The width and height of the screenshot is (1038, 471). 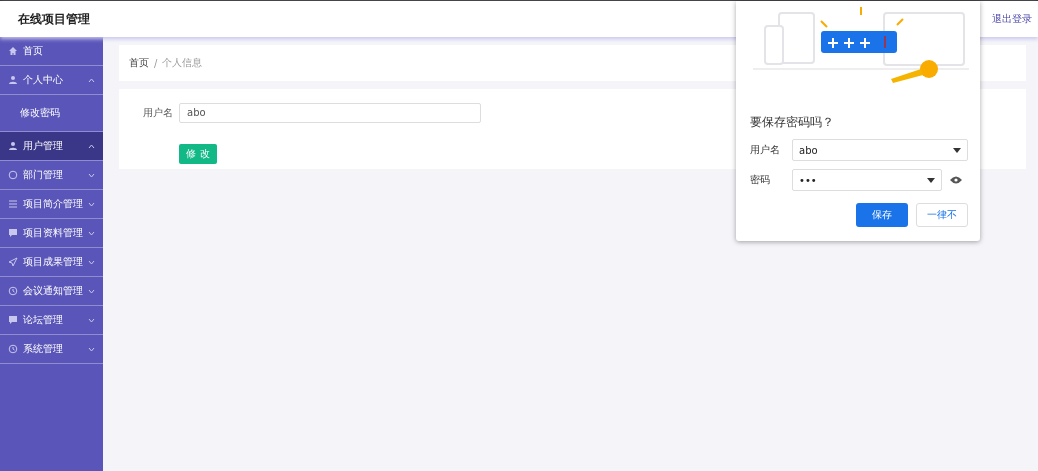 I want to click on password-dropdown: •••, so click(x=867, y=180).